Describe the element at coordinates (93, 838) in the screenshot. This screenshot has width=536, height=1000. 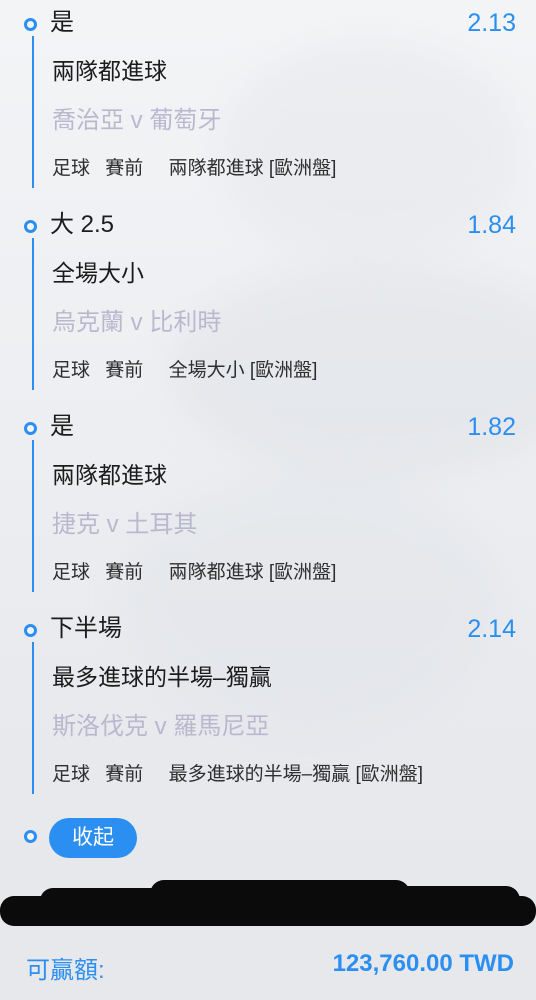
I see `collapse-button: 收起` at that location.